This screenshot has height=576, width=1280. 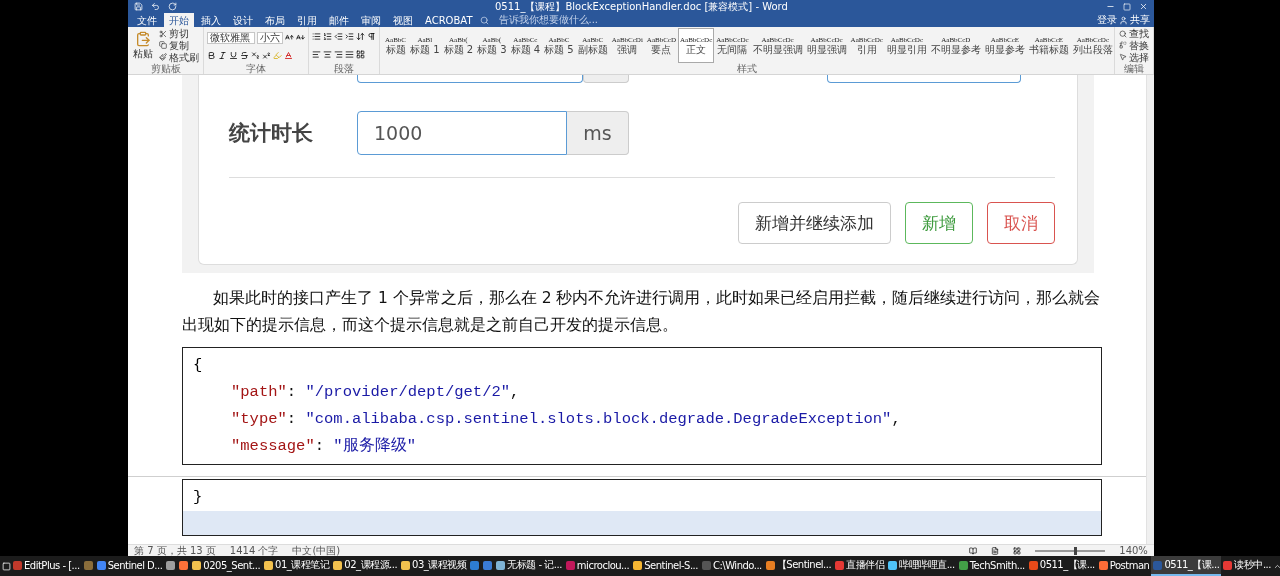 What do you see at coordinates (155, 6) in the screenshot?
I see `undo-icon` at bounding box center [155, 6].